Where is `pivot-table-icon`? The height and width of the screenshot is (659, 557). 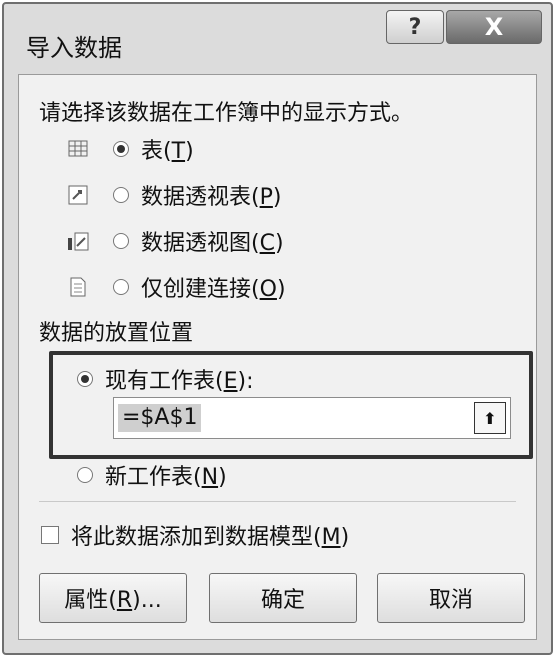
pivot-table-icon is located at coordinates (78, 195).